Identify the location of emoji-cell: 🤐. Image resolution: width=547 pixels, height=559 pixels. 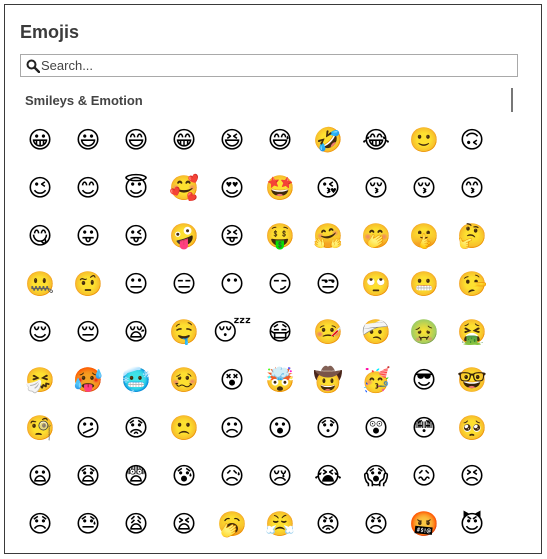
(40, 284).